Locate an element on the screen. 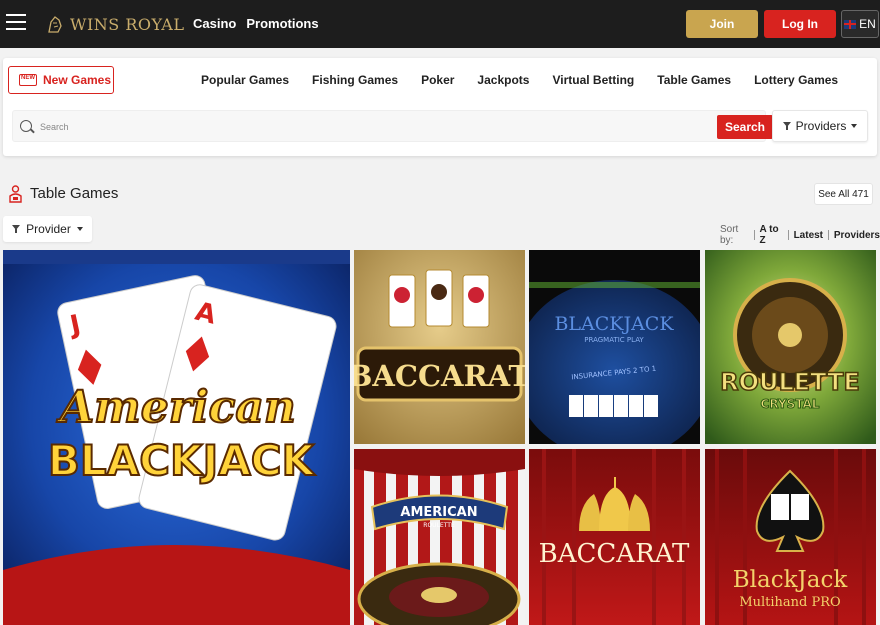 The image size is (880, 625). new-games-label: New Games is located at coordinates (77, 80).